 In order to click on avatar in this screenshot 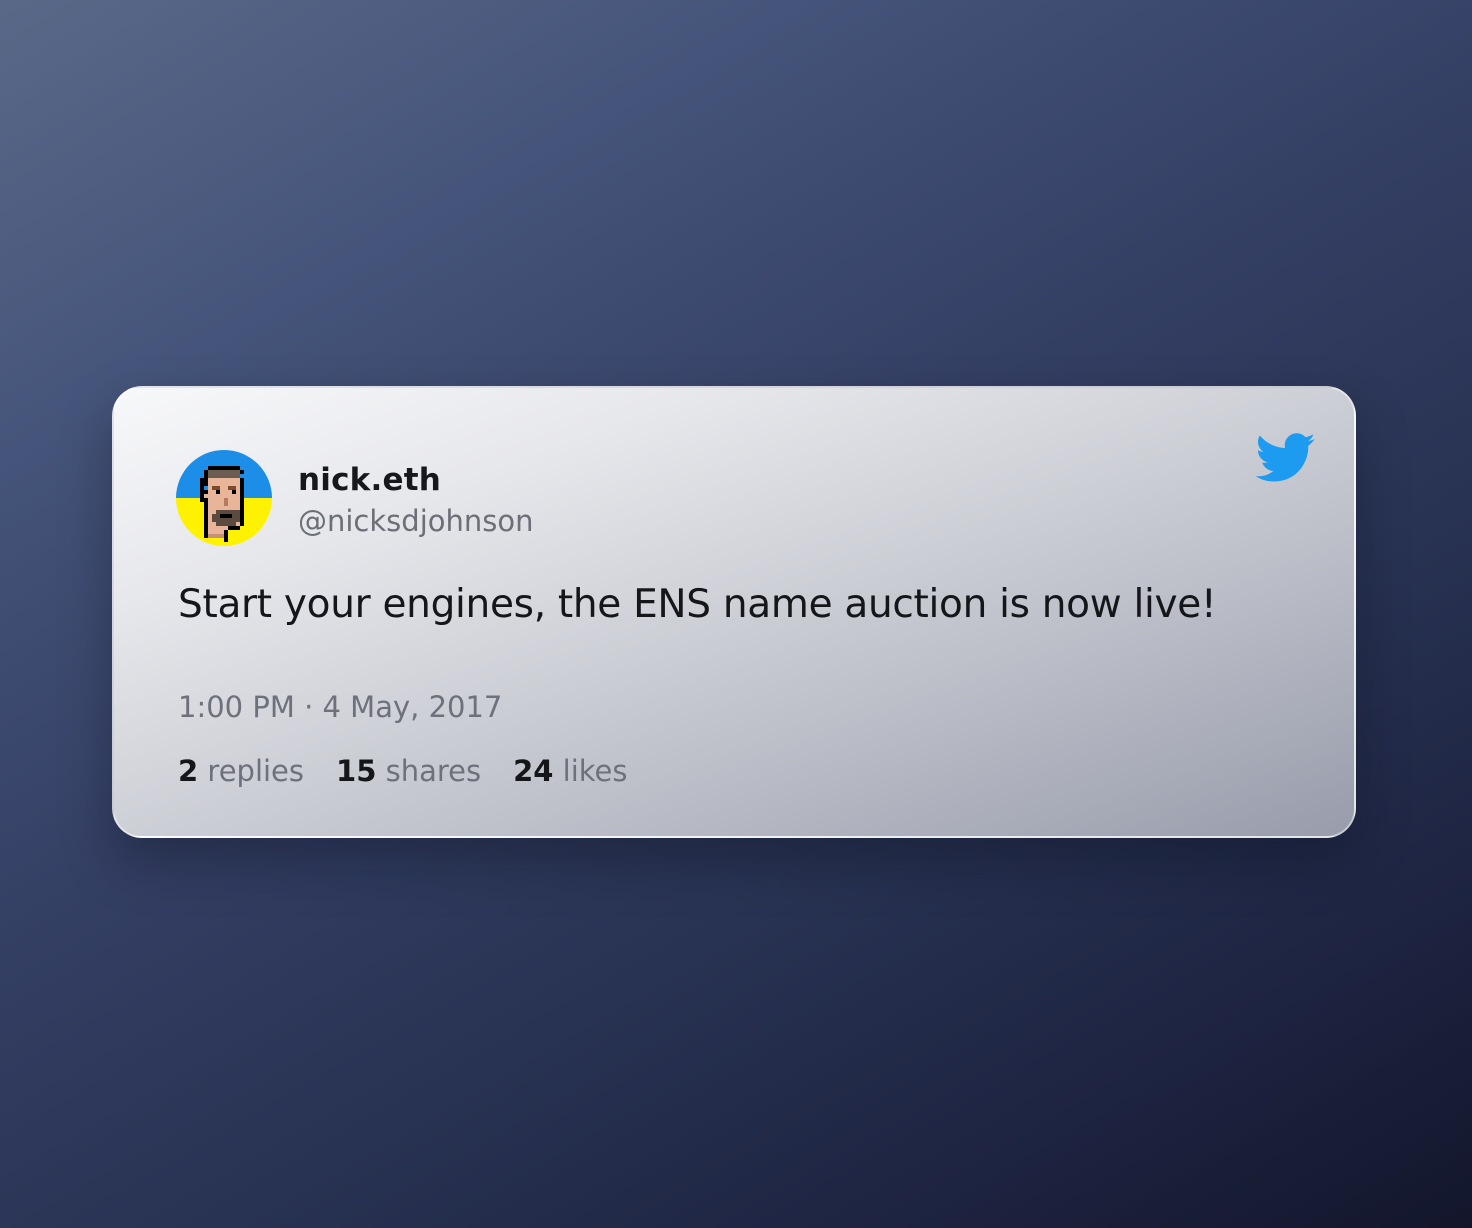, I will do `click(224, 498)`.